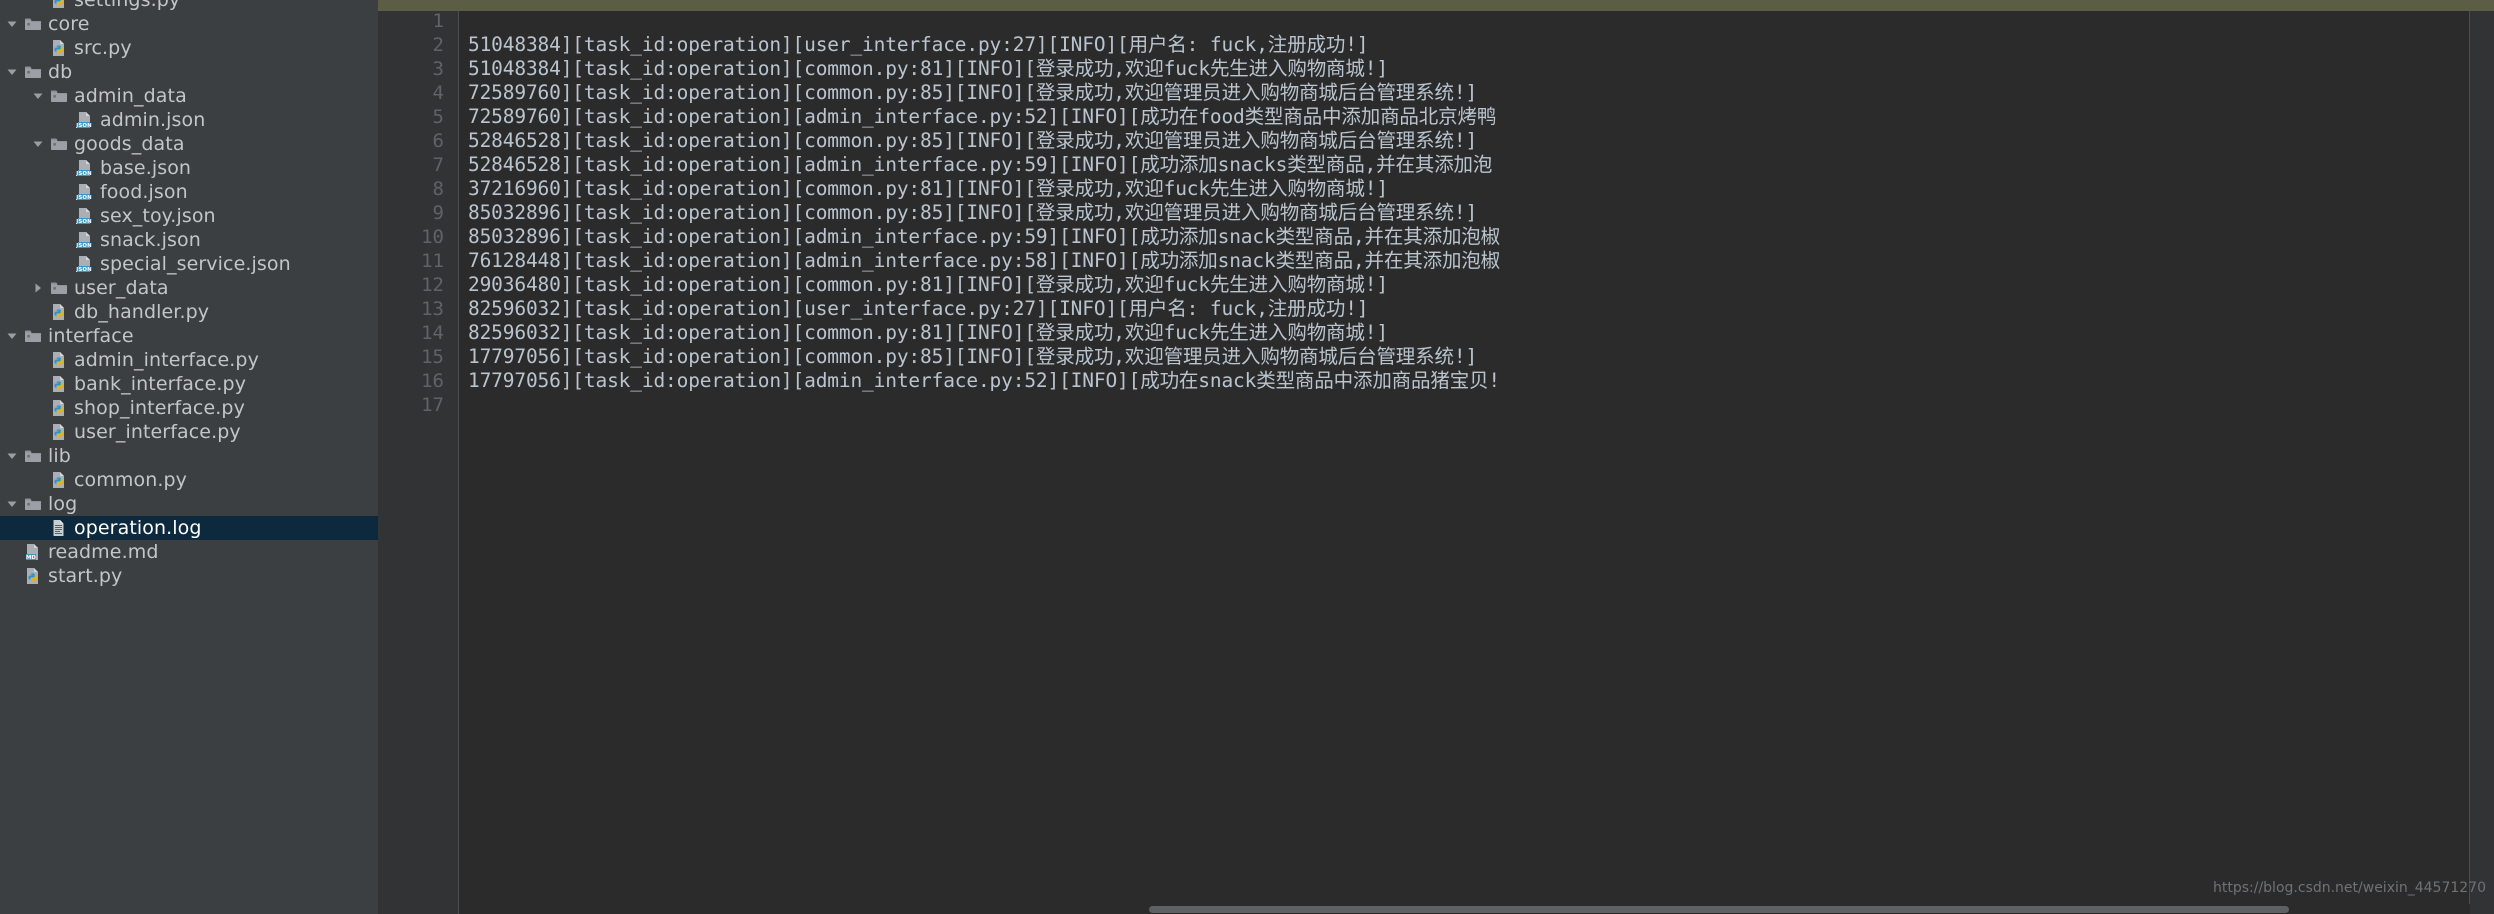 This screenshot has width=2494, height=914. I want to click on tree-item: goods_data, so click(189, 144).